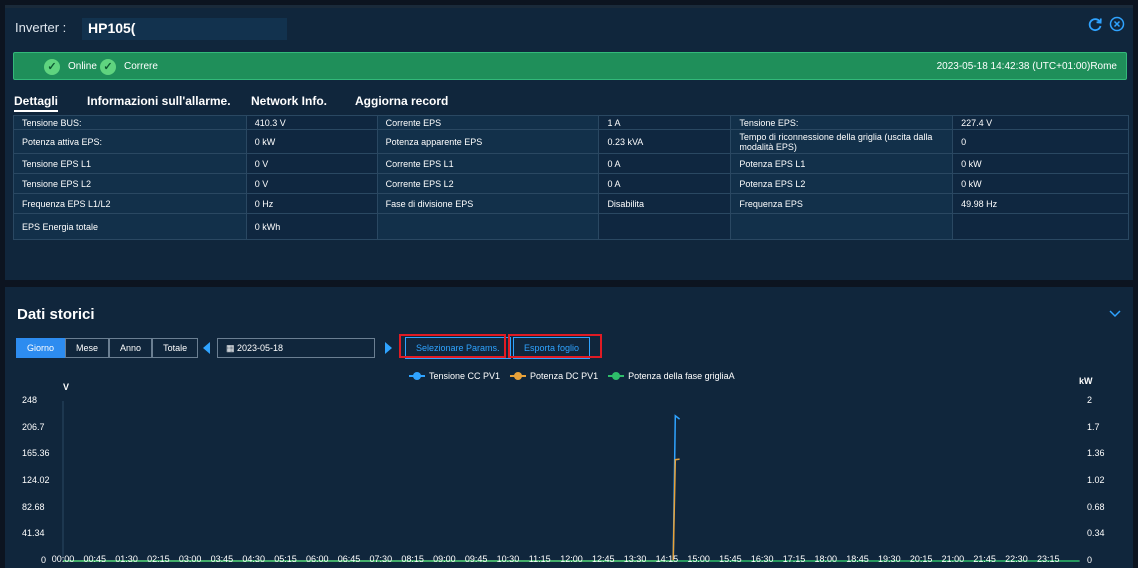 The height and width of the screenshot is (568, 1138). Describe the element at coordinates (95, 559) in the screenshot. I see `x-tick: 00:45` at that location.